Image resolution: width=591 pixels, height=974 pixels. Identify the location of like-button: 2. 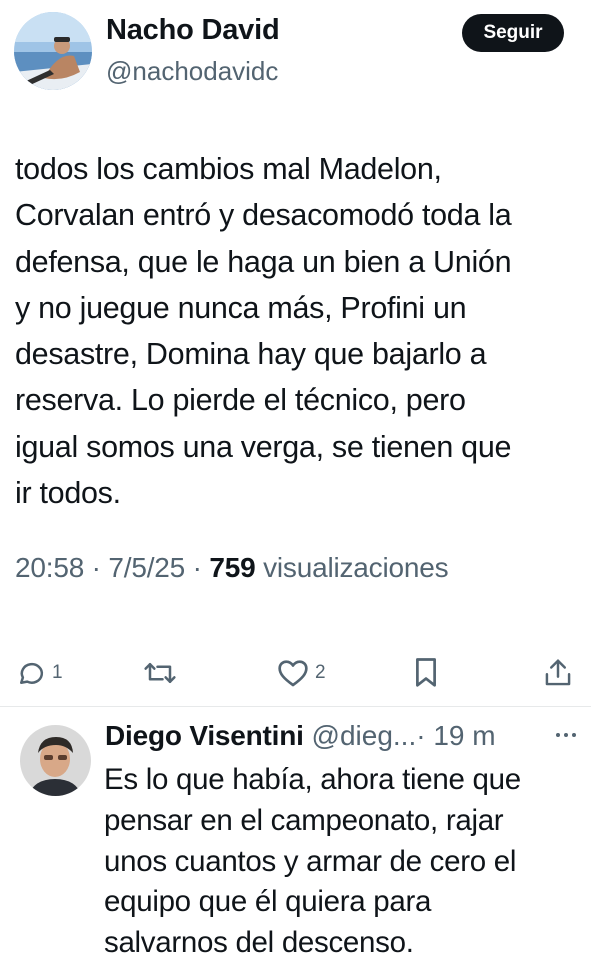
(301, 673).